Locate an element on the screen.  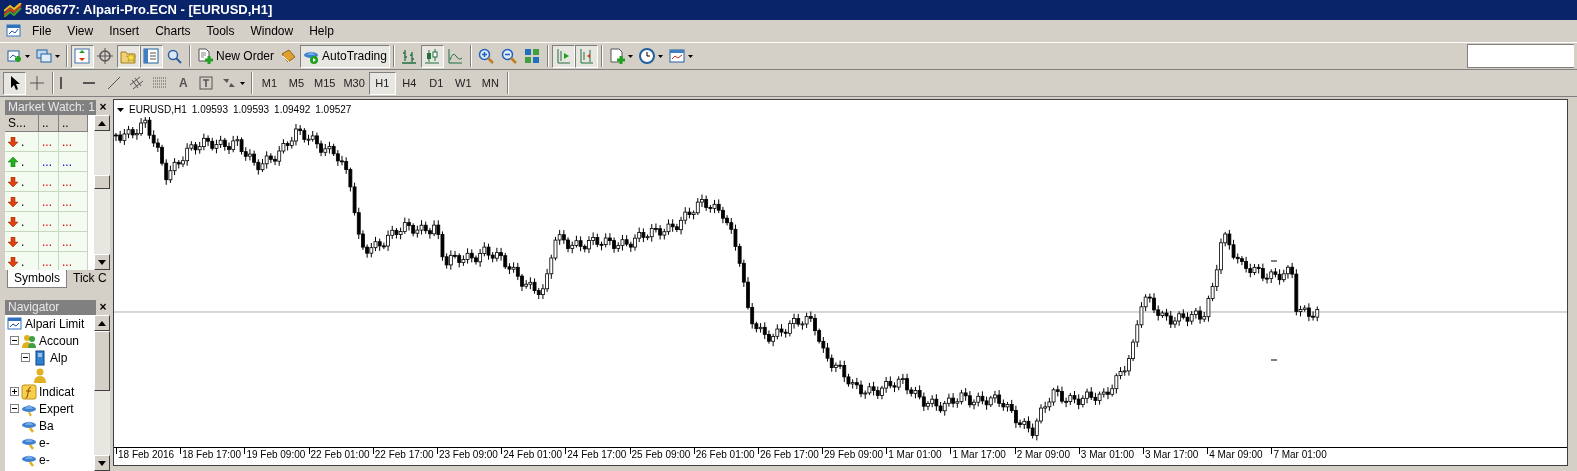
server-icon is located at coordinates (40, 357).